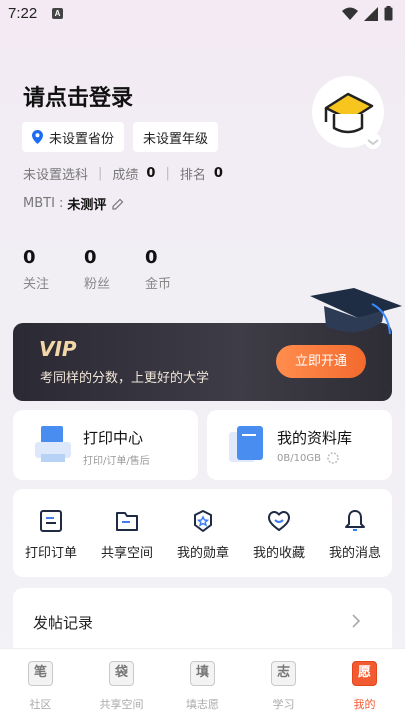 The height and width of the screenshot is (720, 405). What do you see at coordinates (279, 533) in the screenshot?
I see `my-favorites-button: 我的收藏` at bounding box center [279, 533].